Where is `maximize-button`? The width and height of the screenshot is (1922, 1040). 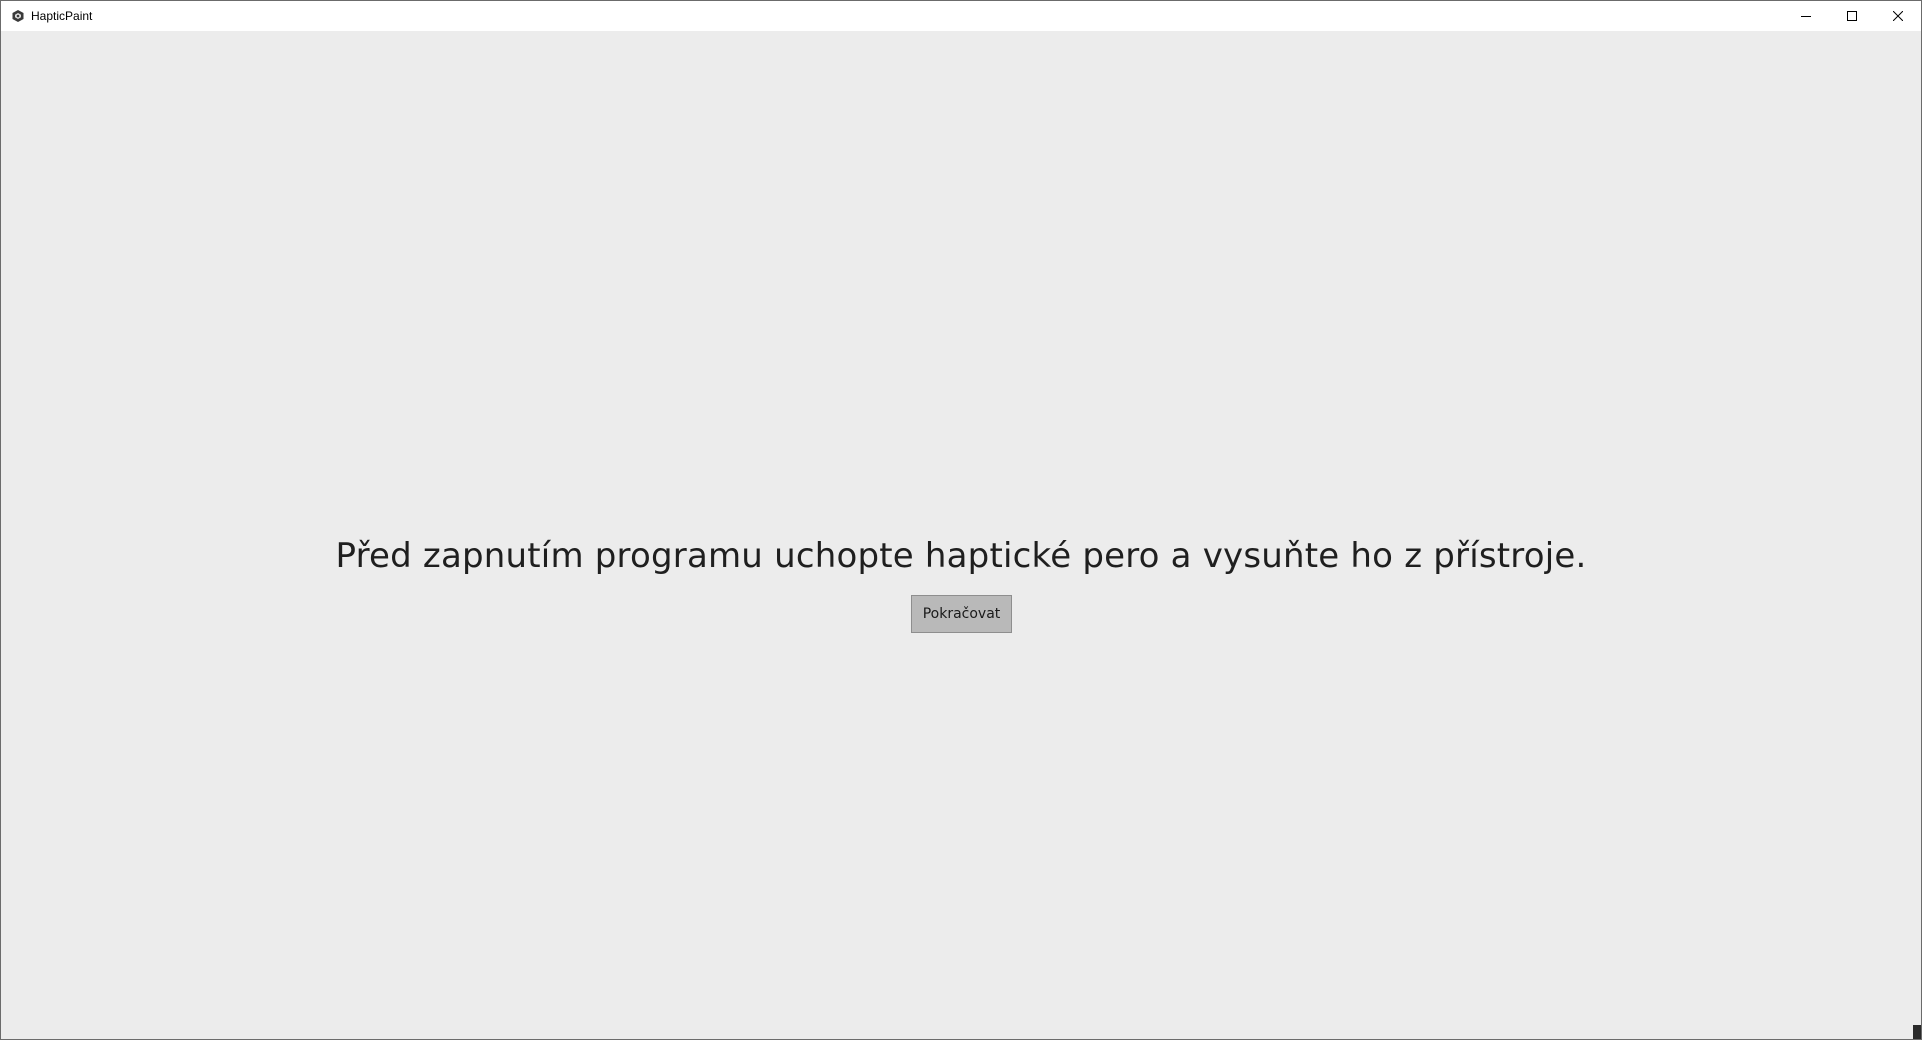 maximize-button is located at coordinates (1852, 16).